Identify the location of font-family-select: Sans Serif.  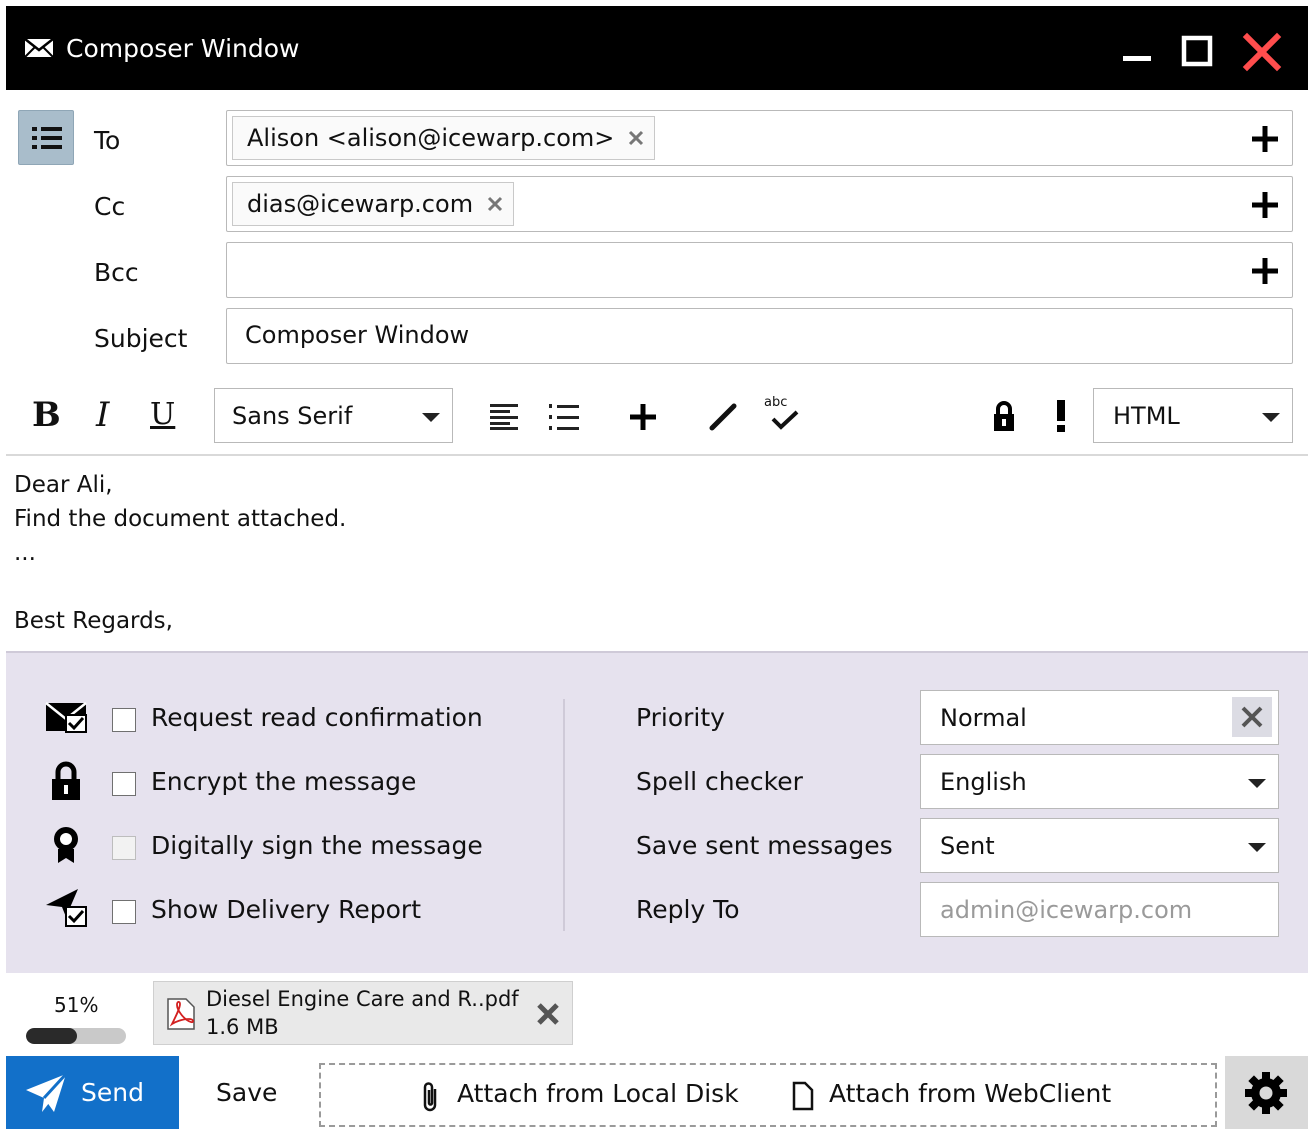
(333, 415).